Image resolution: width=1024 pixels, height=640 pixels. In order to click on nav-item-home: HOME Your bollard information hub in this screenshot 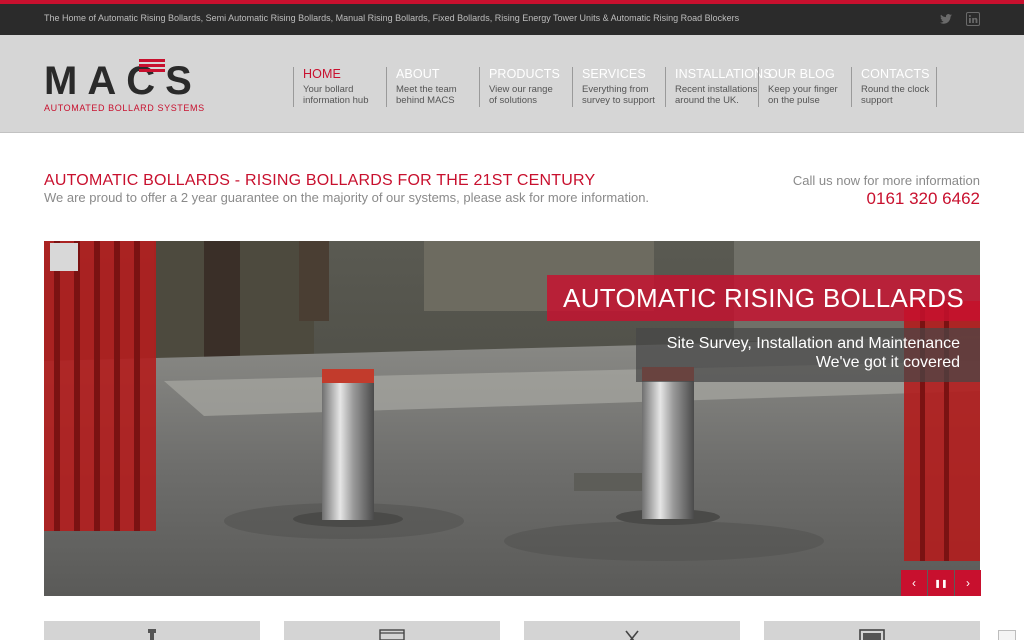, I will do `click(339, 87)`.